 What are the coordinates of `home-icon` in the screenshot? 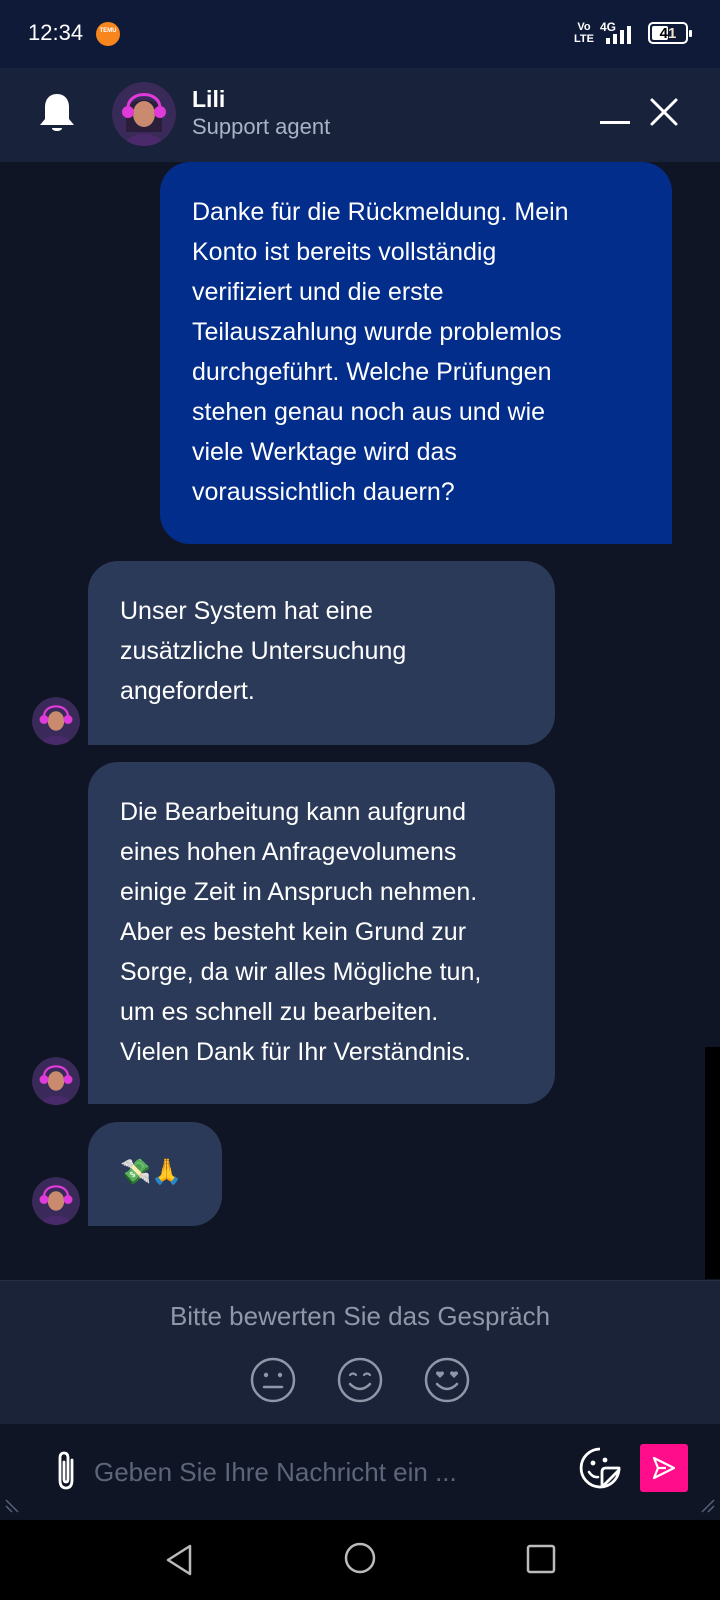 It's located at (360, 1558).